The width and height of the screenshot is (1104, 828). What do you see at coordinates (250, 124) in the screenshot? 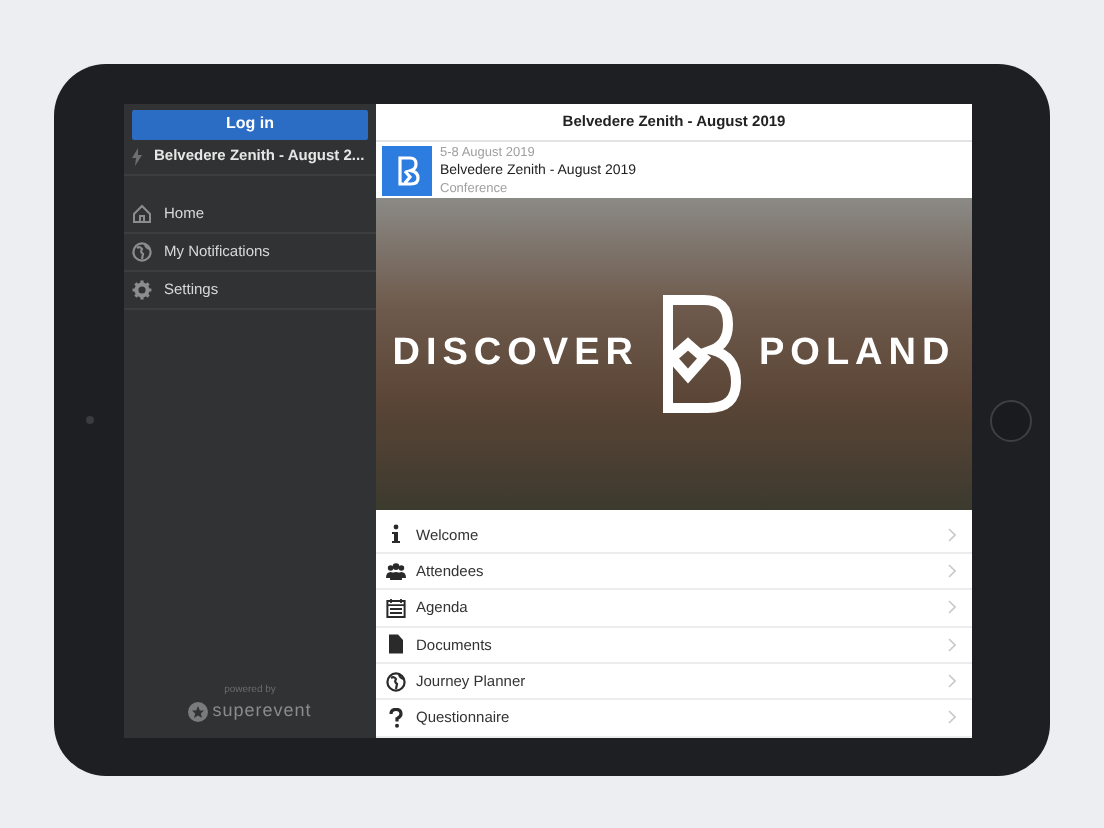
I see `login-button: Log in` at bounding box center [250, 124].